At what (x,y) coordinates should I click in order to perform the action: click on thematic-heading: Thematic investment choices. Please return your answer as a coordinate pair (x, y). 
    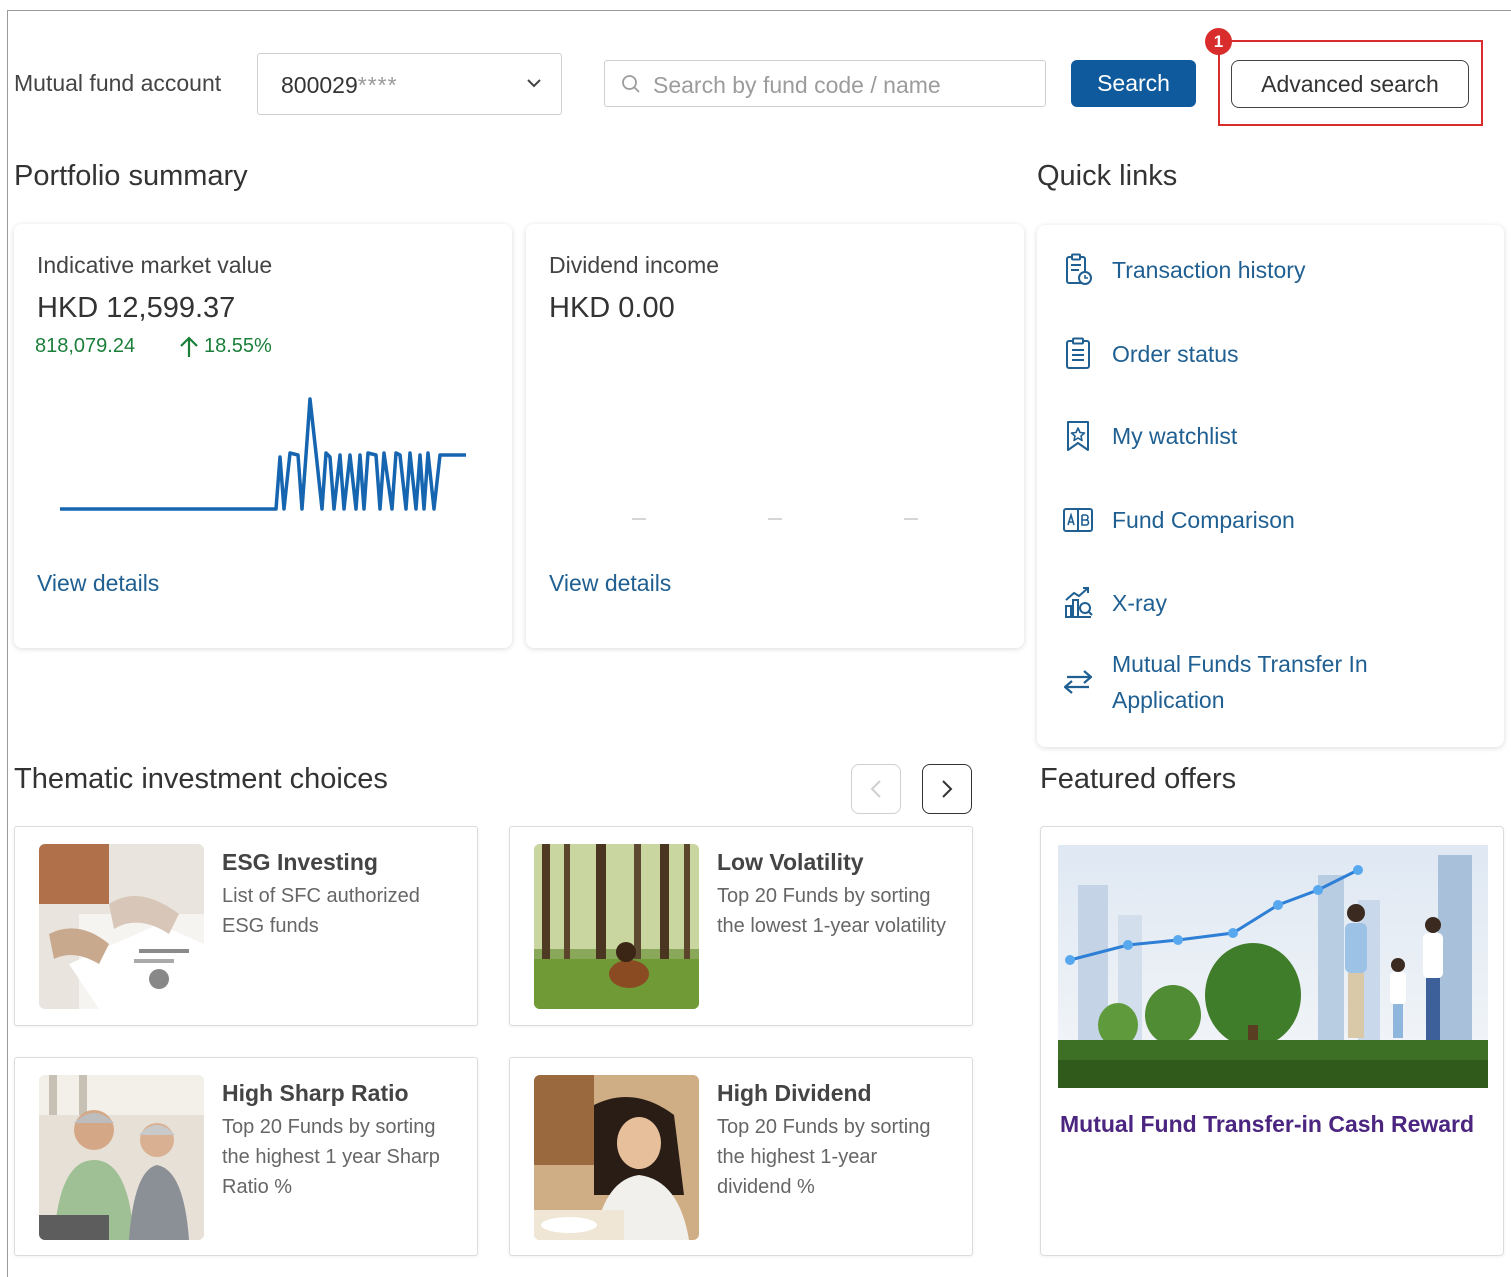
    Looking at the image, I should click on (201, 779).